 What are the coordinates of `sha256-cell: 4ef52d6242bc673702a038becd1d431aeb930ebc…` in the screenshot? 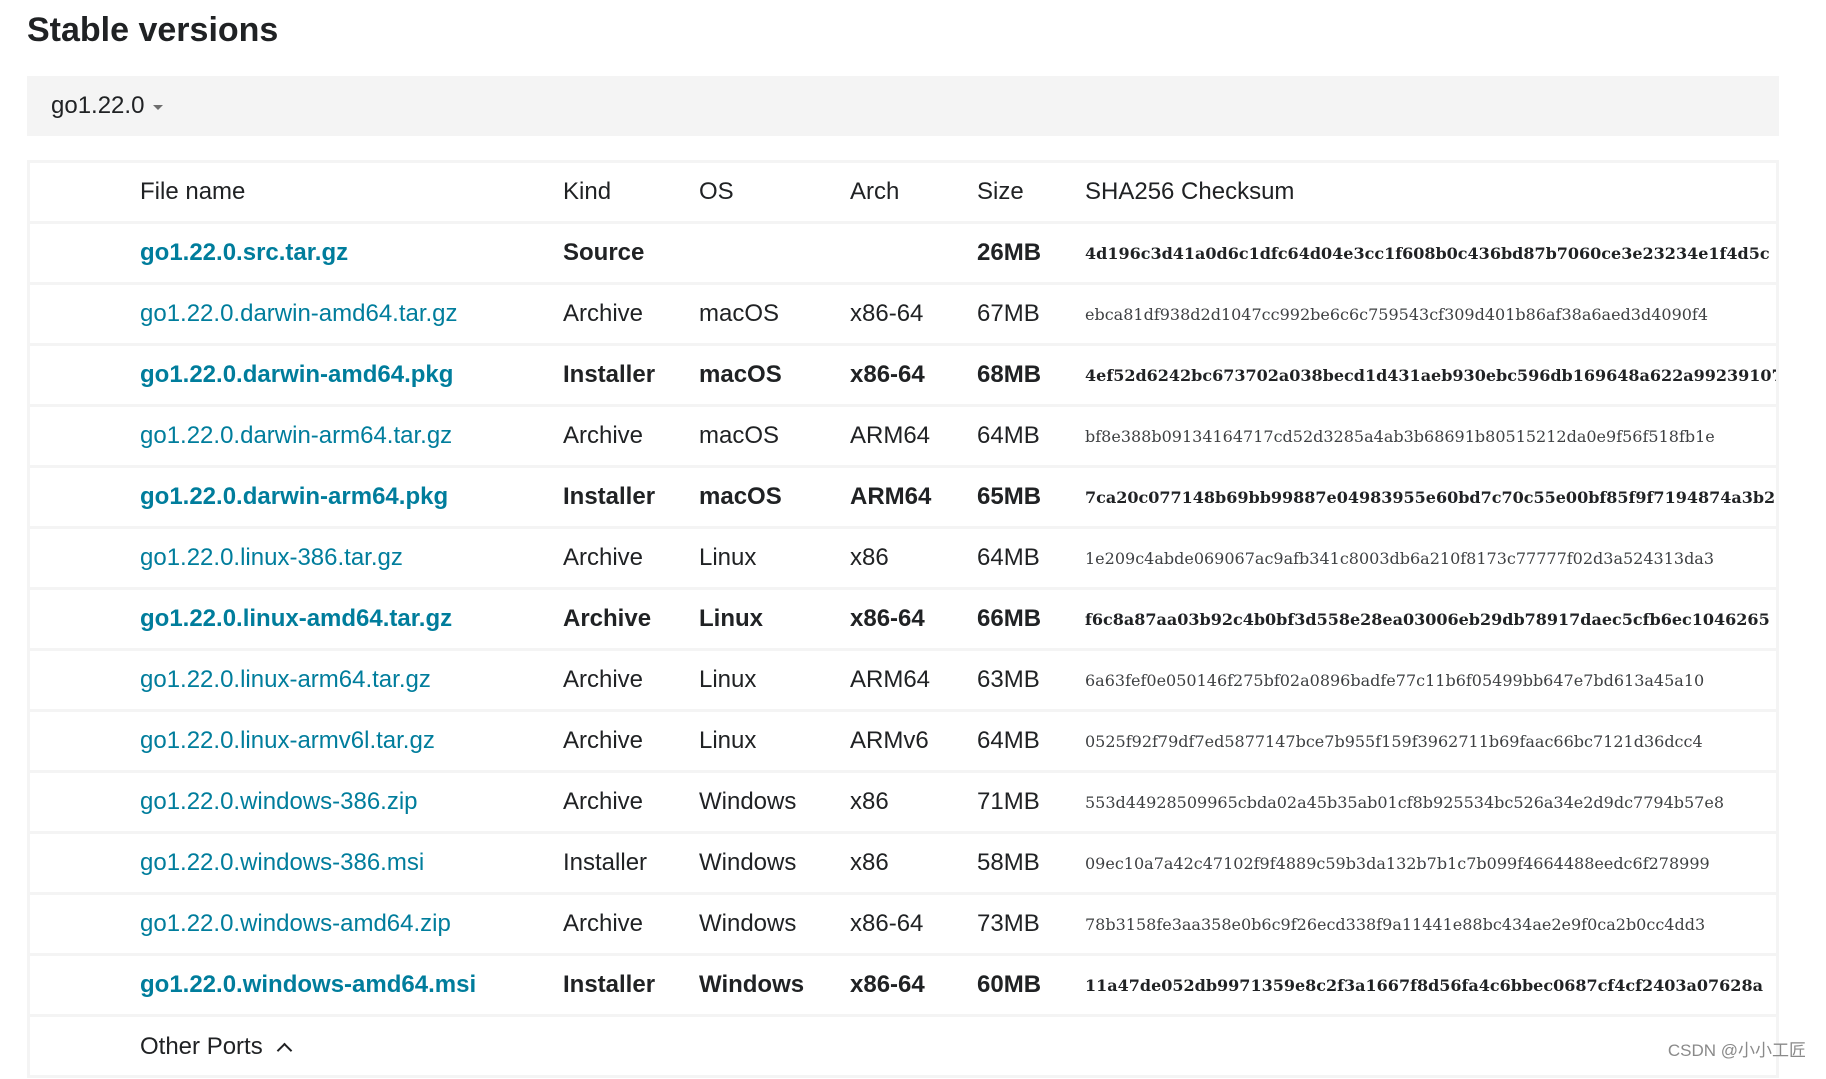 It's located at (1430, 375).